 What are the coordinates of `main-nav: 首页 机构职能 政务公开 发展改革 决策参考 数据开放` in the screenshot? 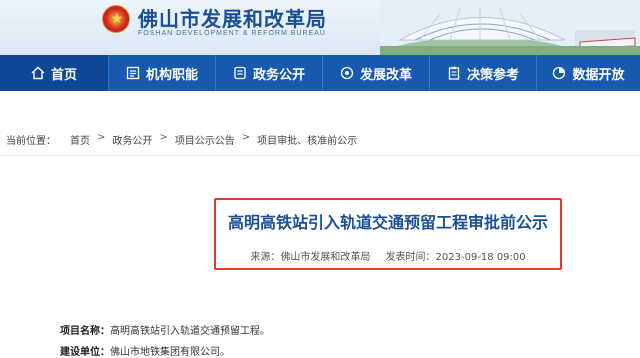 It's located at (320, 73).